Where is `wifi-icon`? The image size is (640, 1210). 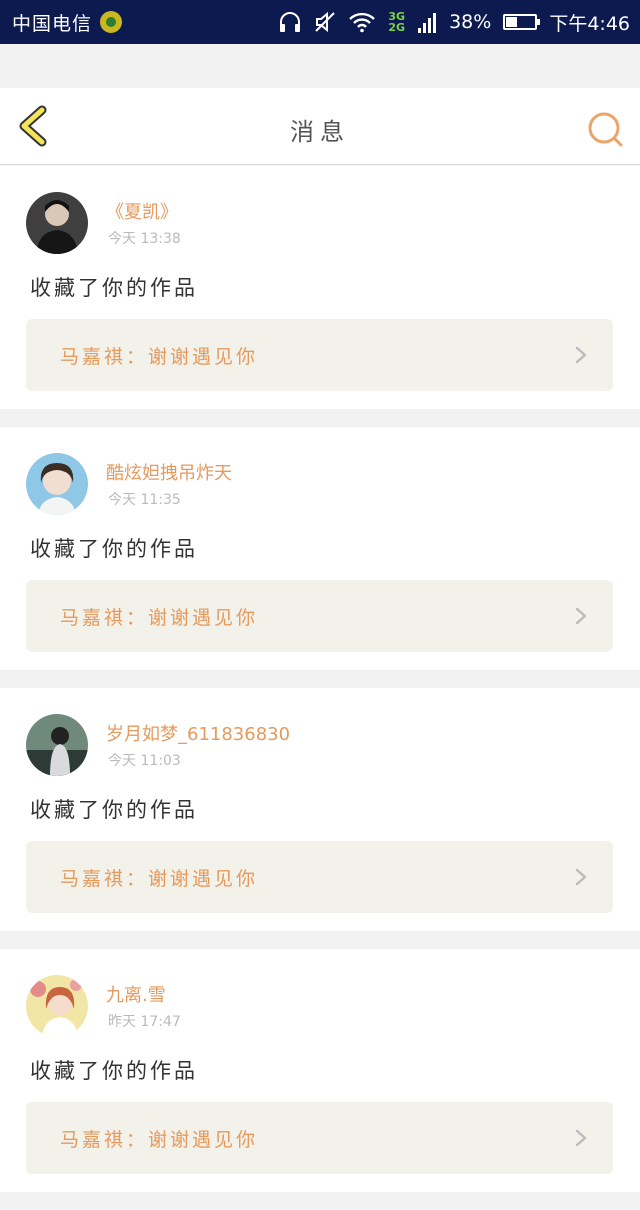
wifi-icon is located at coordinates (362, 22).